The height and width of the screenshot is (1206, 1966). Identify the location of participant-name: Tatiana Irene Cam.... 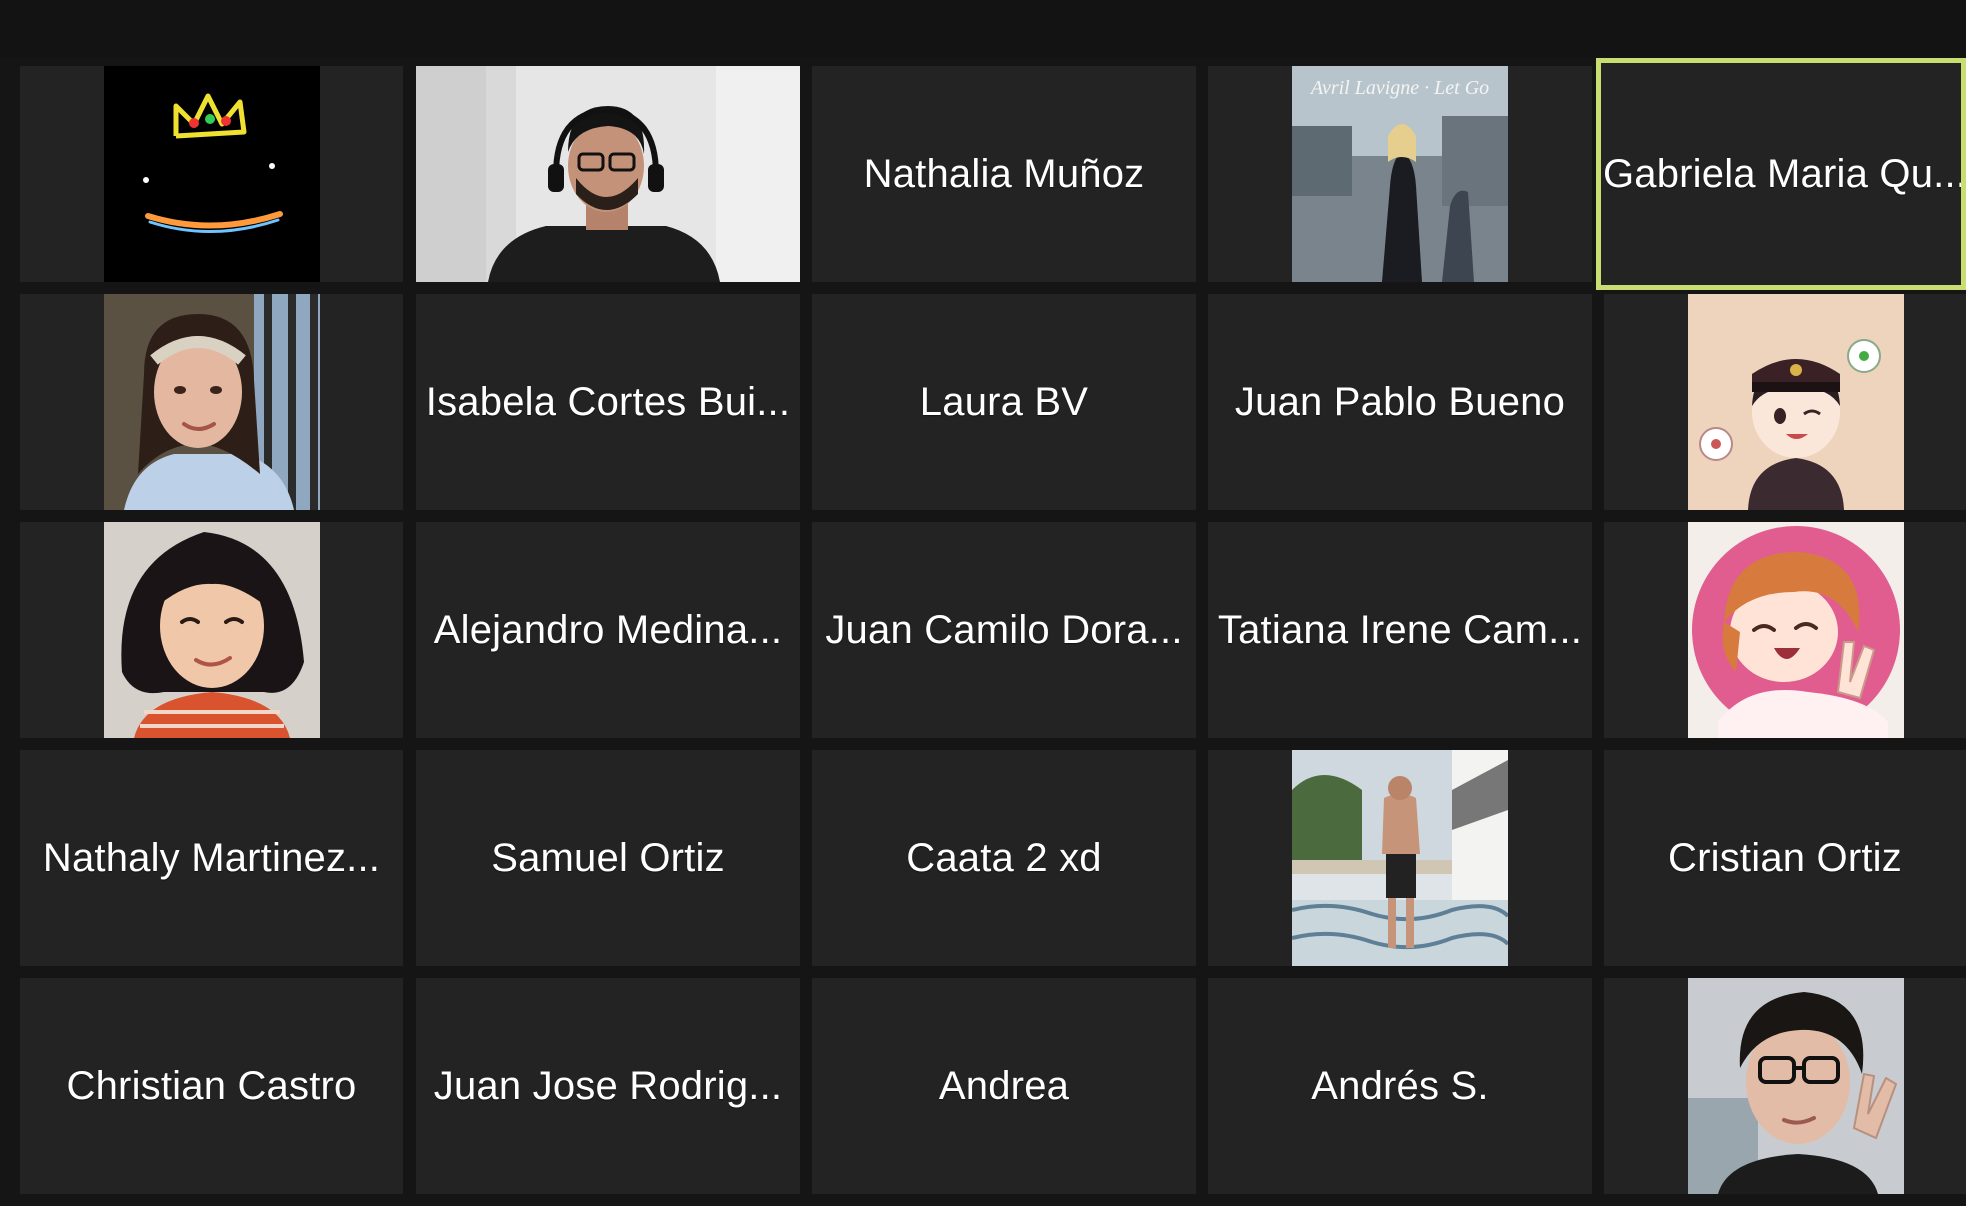
(1400, 629).